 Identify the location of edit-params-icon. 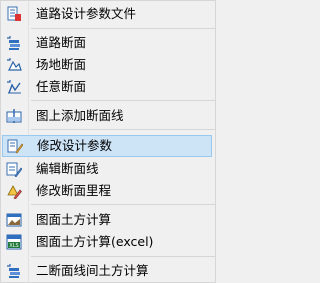
(15, 146).